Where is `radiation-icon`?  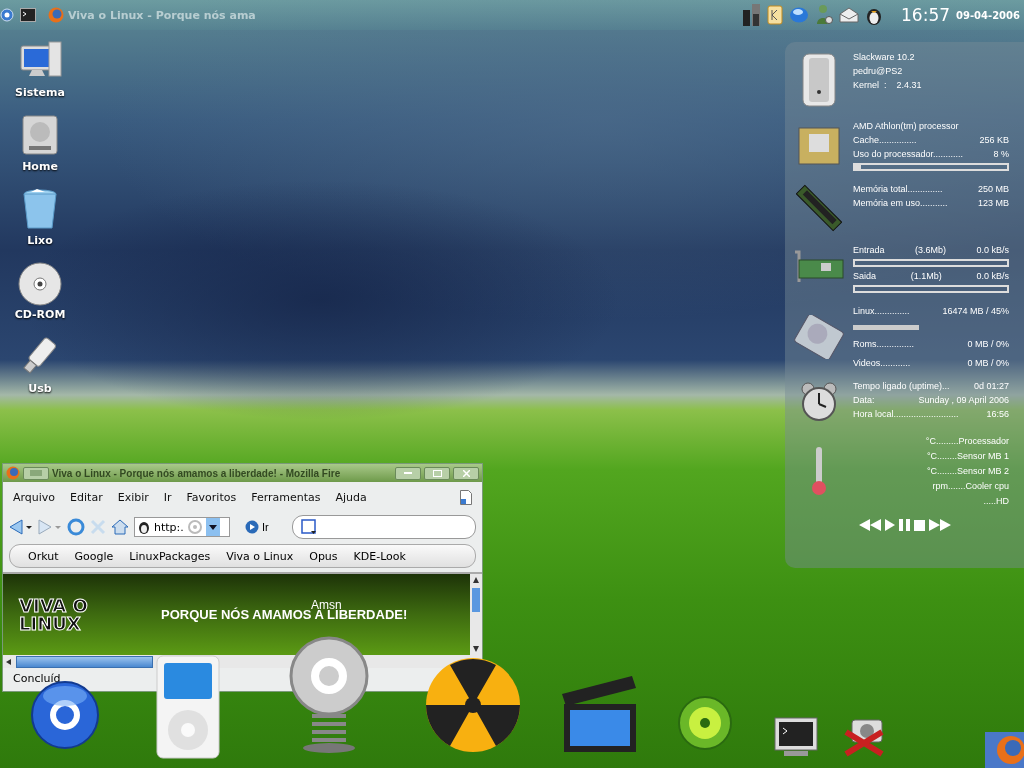
radiation-icon is located at coordinates (473, 705).